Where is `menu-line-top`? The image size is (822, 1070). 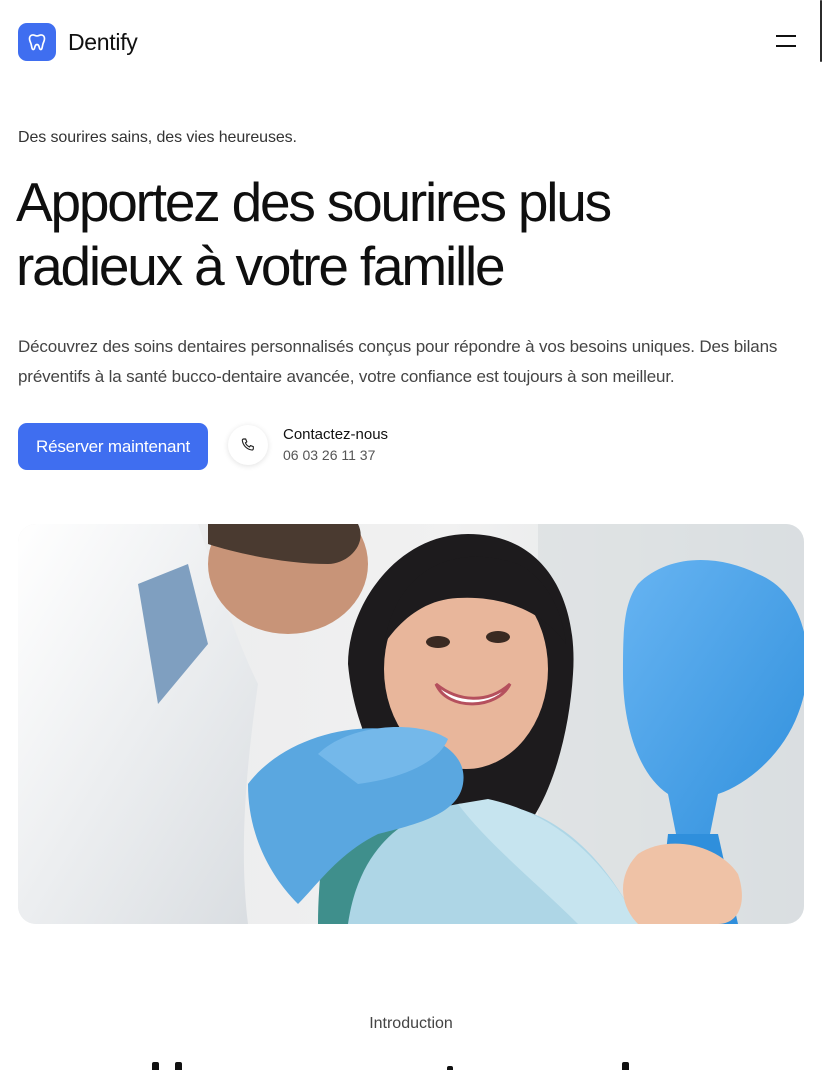
menu-line-top is located at coordinates (786, 36).